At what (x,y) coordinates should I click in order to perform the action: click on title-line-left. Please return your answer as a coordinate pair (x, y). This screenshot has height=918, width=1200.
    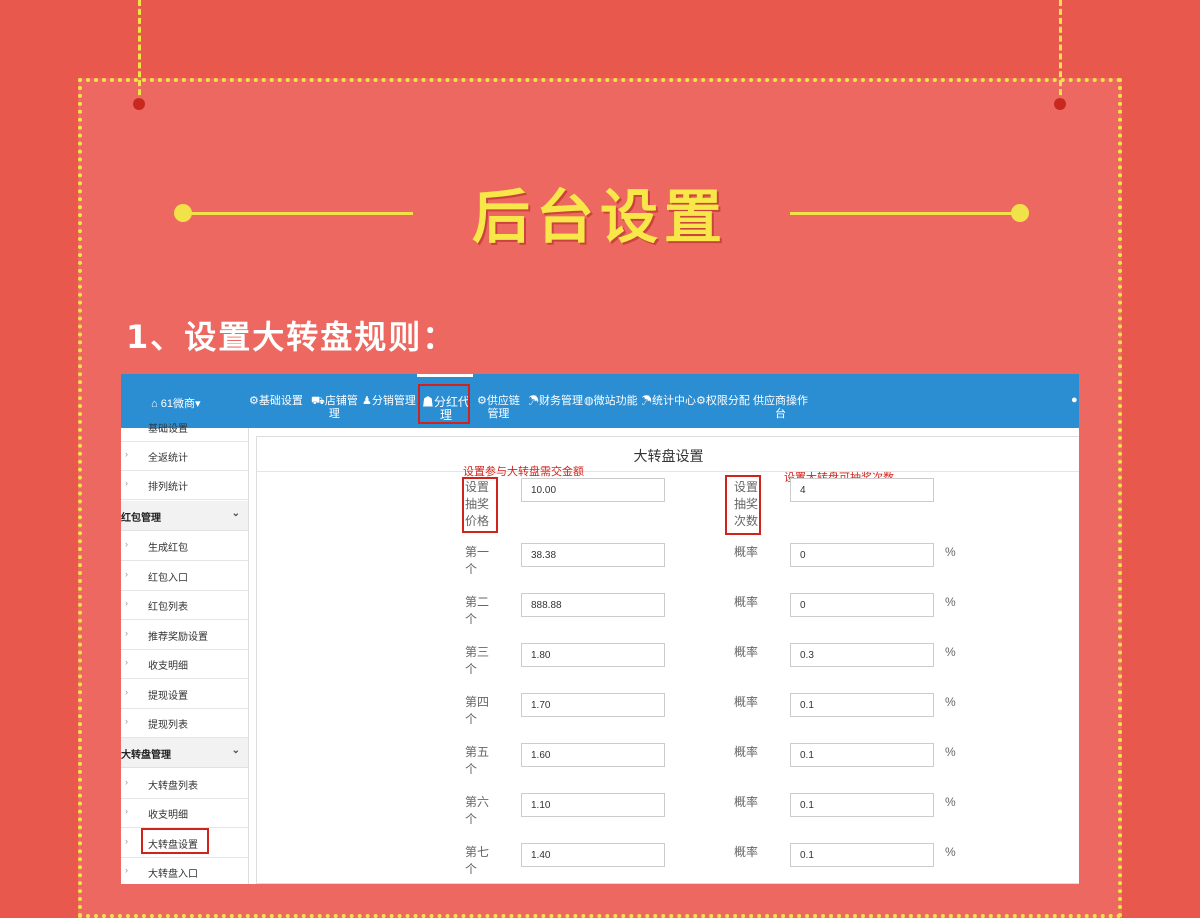
    Looking at the image, I should click on (300, 213).